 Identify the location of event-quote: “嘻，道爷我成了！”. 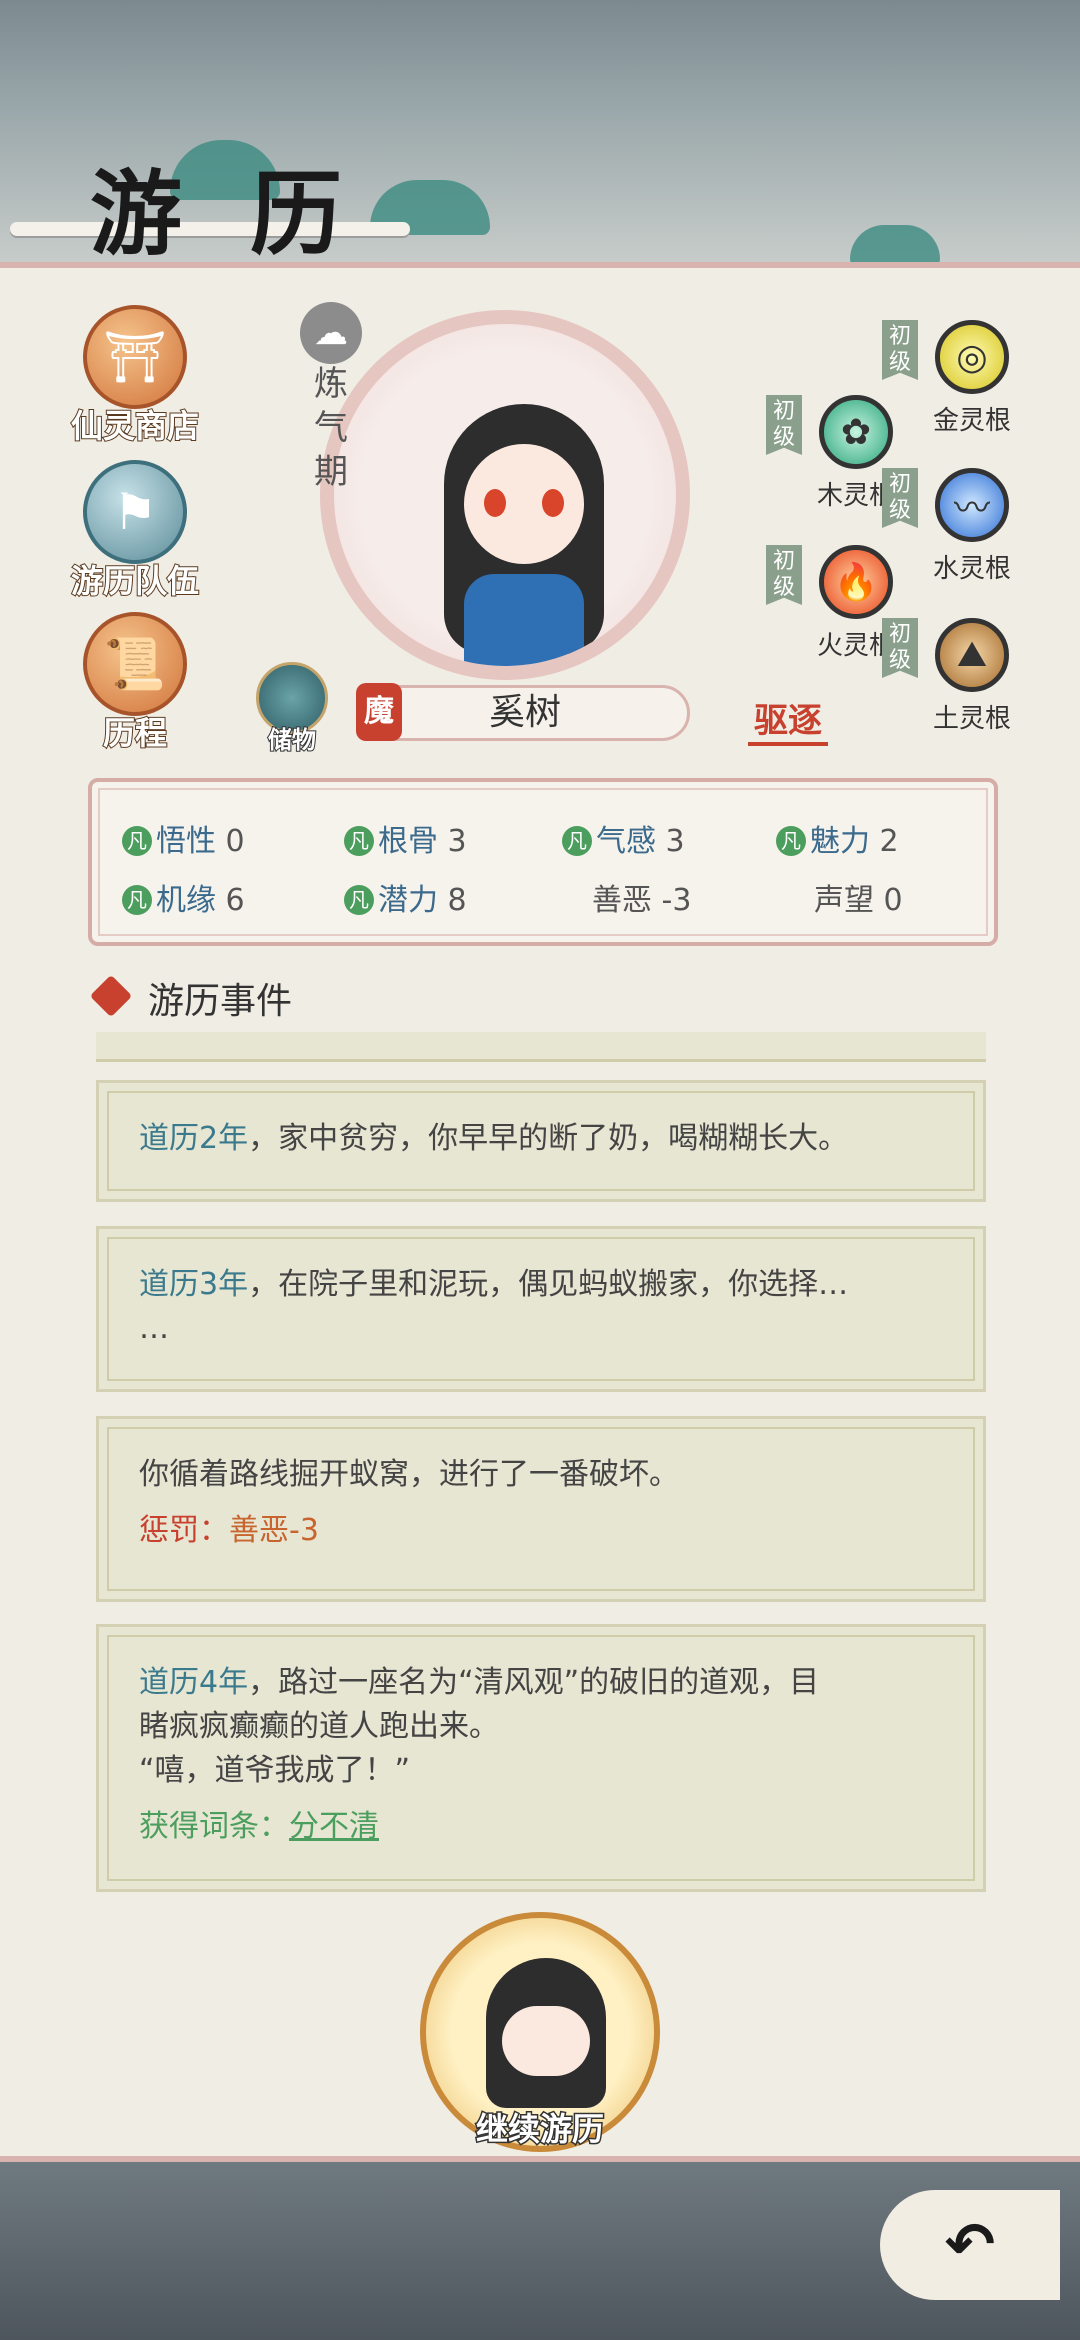
(275, 1770).